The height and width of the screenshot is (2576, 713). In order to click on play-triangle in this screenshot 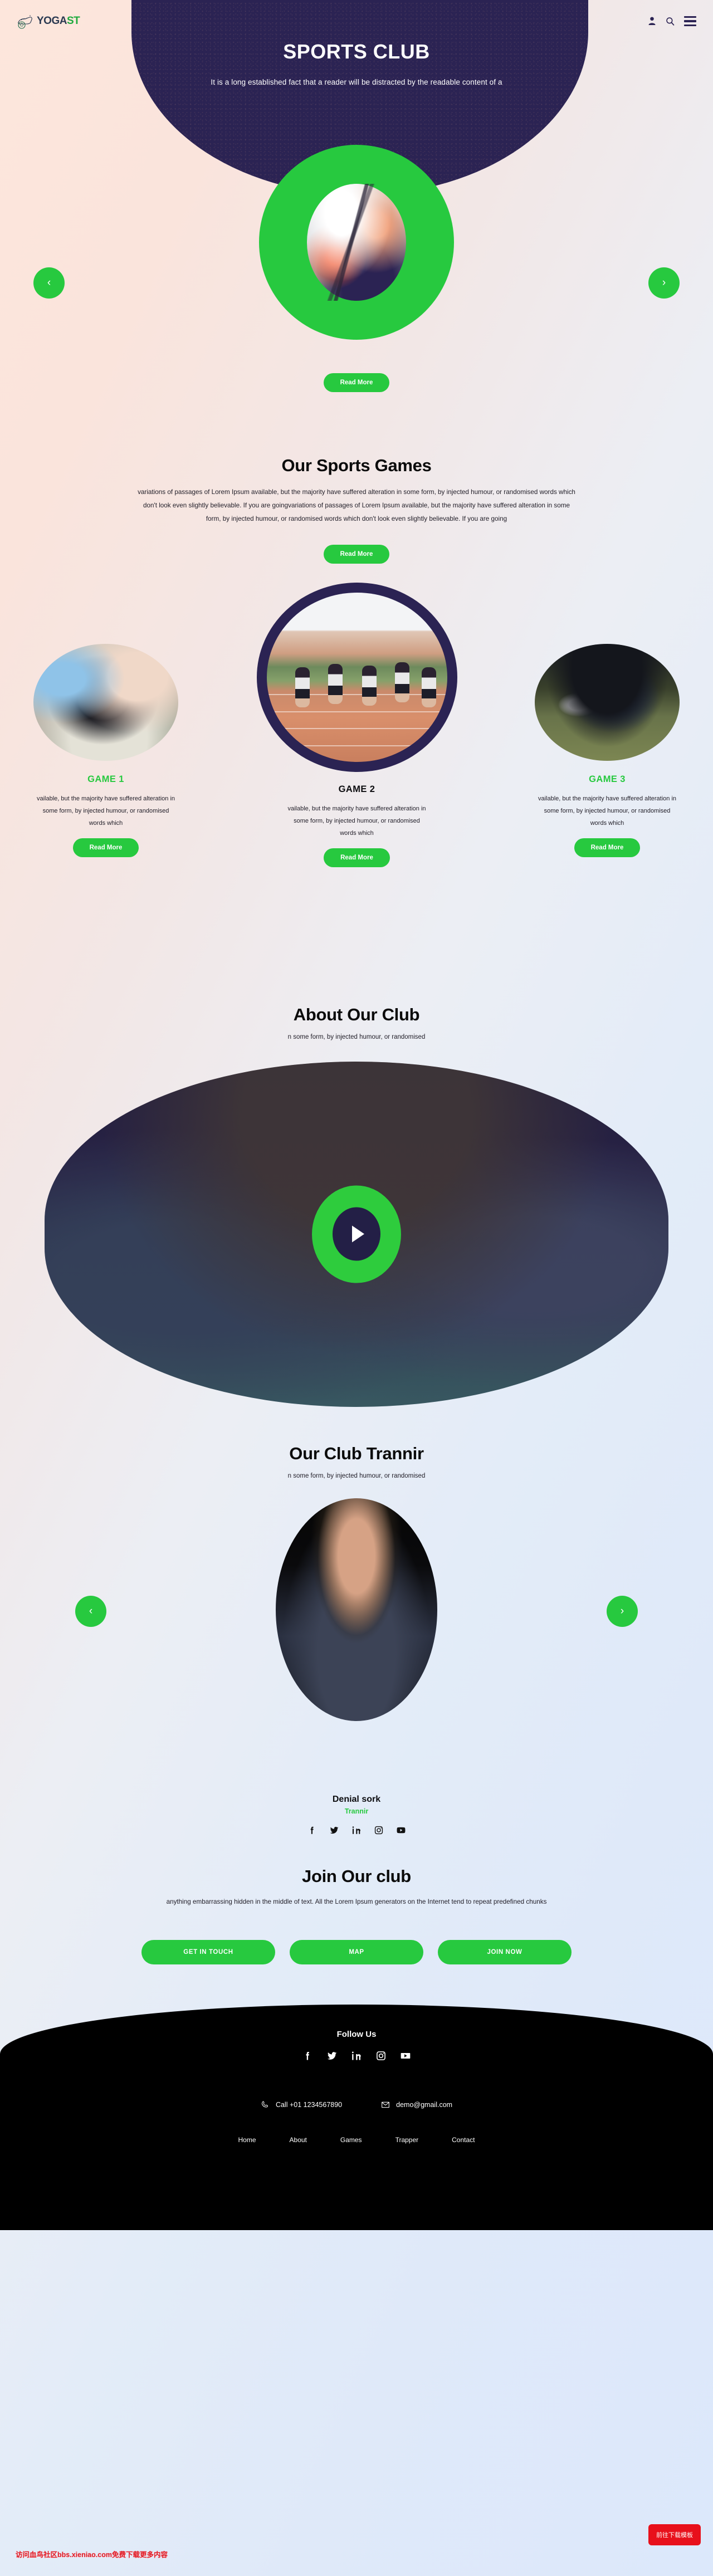, I will do `click(358, 1234)`.